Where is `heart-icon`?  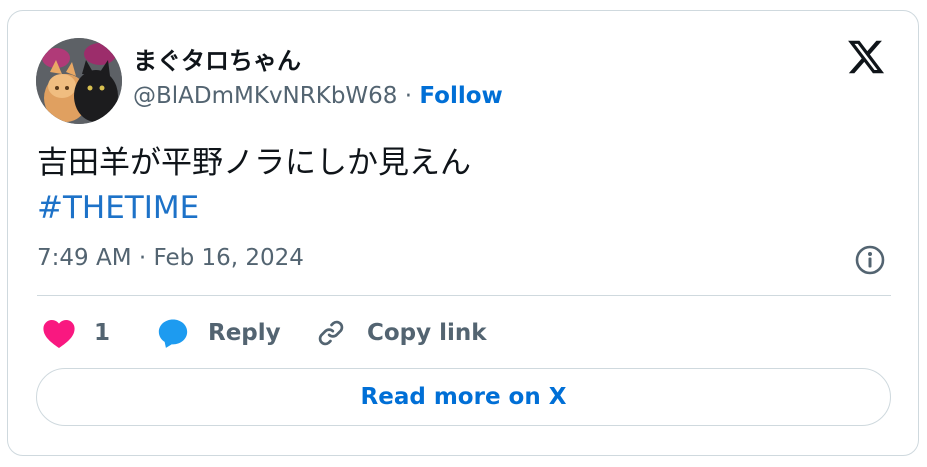
heart-icon is located at coordinates (59, 334).